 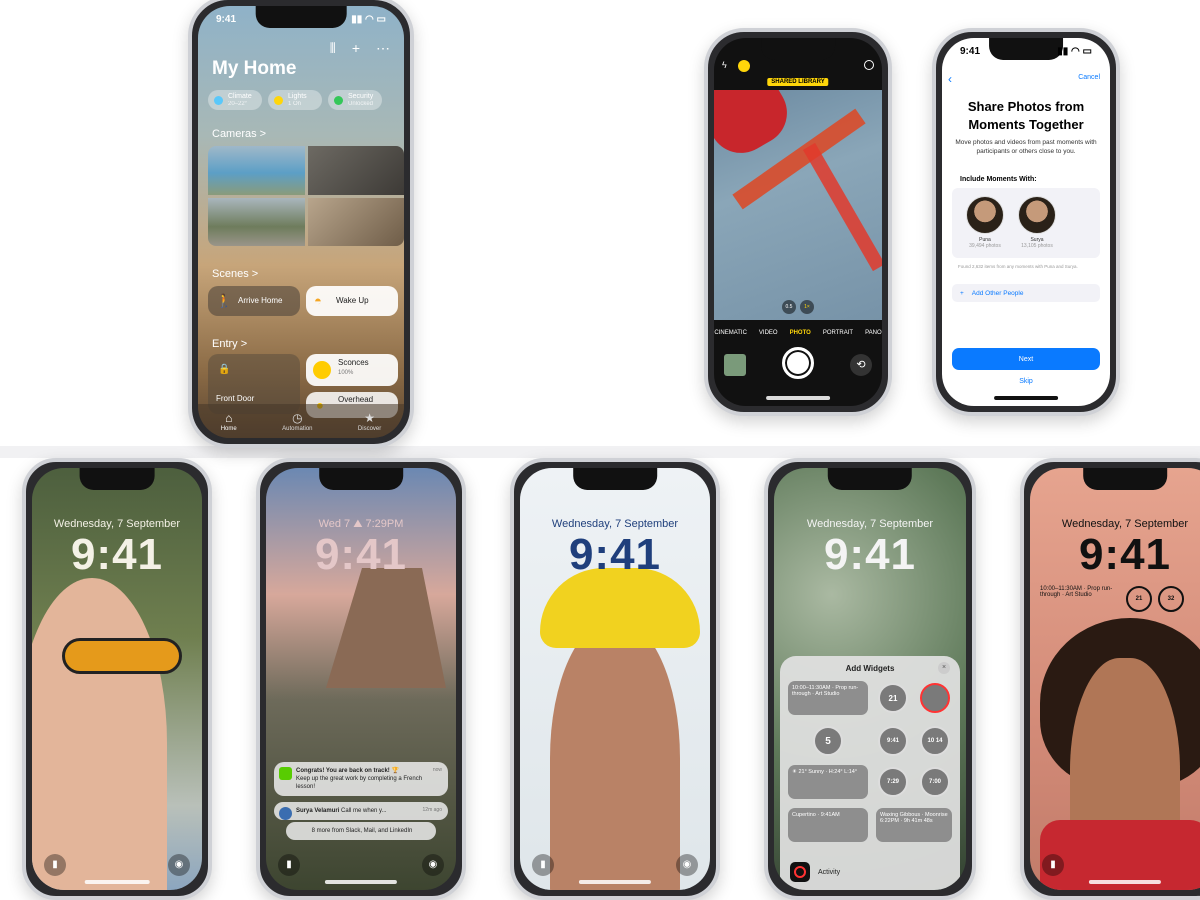 What do you see at coordinates (935, 741) in the screenshot?
I see `gauge-widget: 10 14` at bounding box center [935, 741].